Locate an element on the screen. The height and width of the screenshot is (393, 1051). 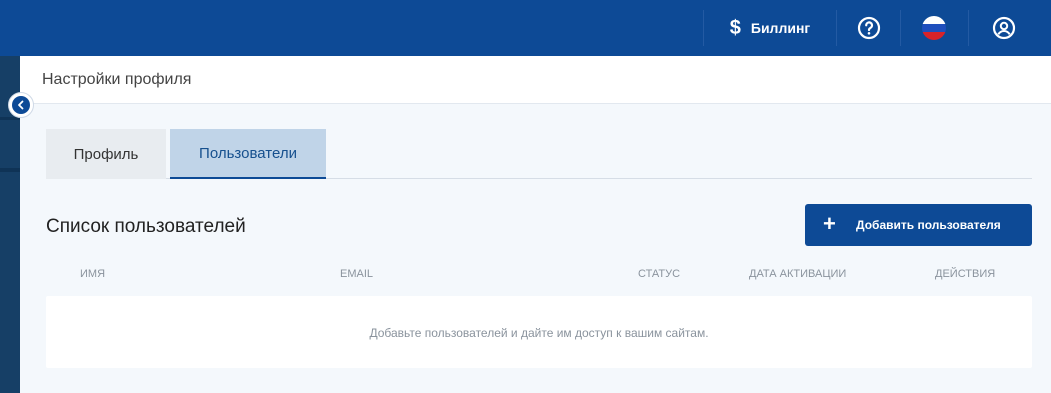
dollar-icon: $ is located at coordinates (735, 27).